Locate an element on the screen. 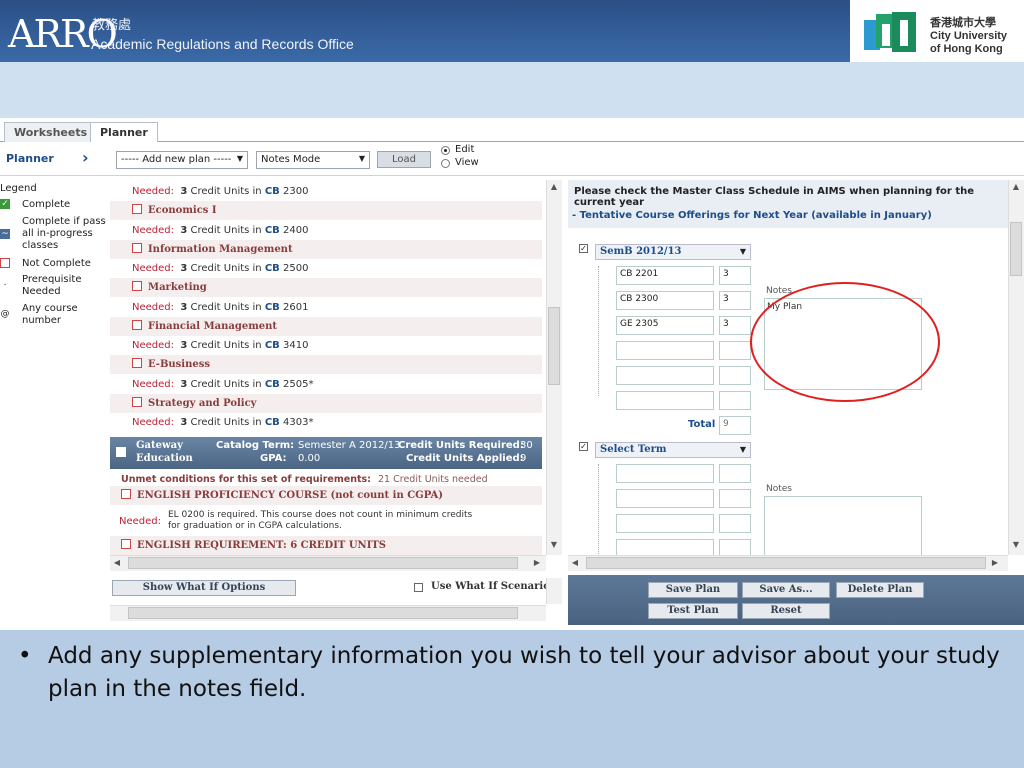 This screenshot has width=1024, height=768. tab-planner: Planner is located at coordinates (124, 132).